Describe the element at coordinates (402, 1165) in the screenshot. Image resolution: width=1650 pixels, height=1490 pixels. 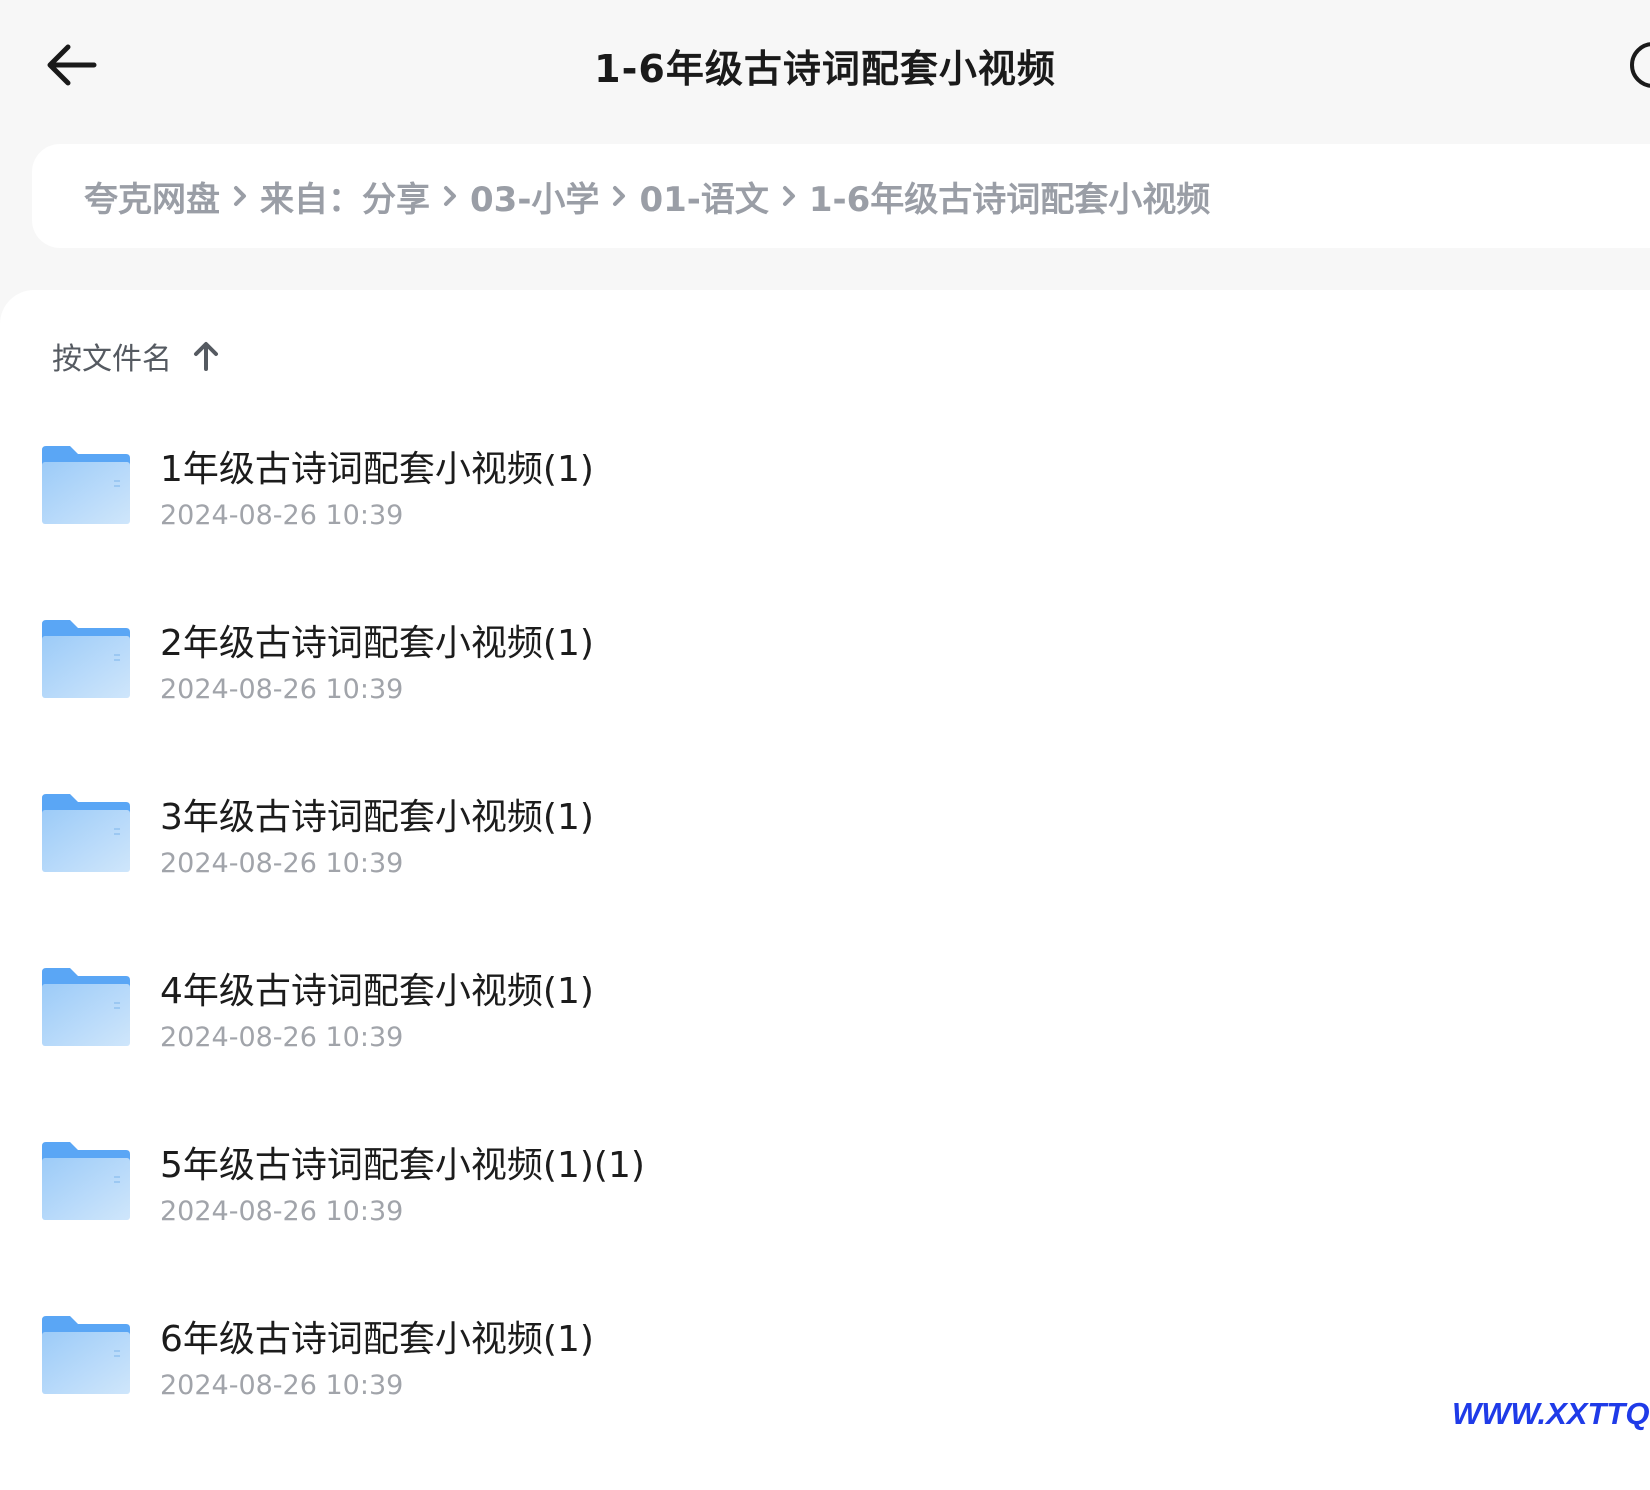
I see `file-name: 5年级古诗词配套小视频(1)(1)` at that location.